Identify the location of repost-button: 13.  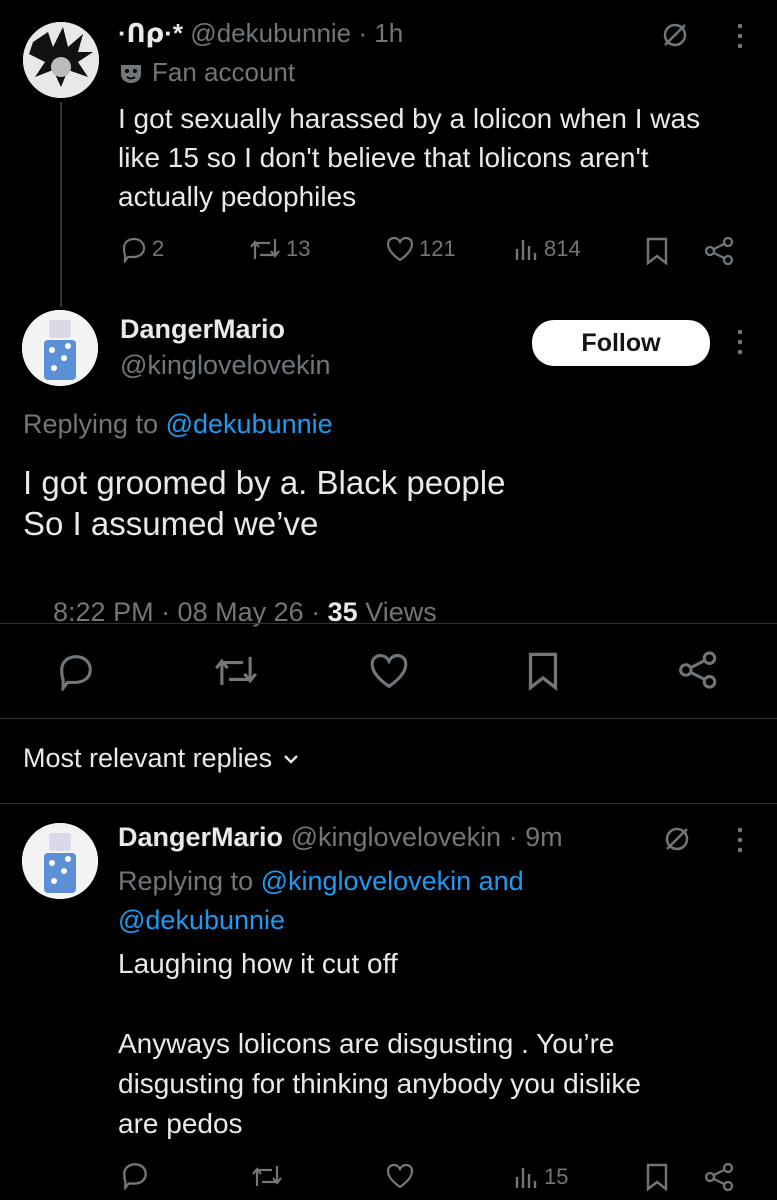
(279, 249).